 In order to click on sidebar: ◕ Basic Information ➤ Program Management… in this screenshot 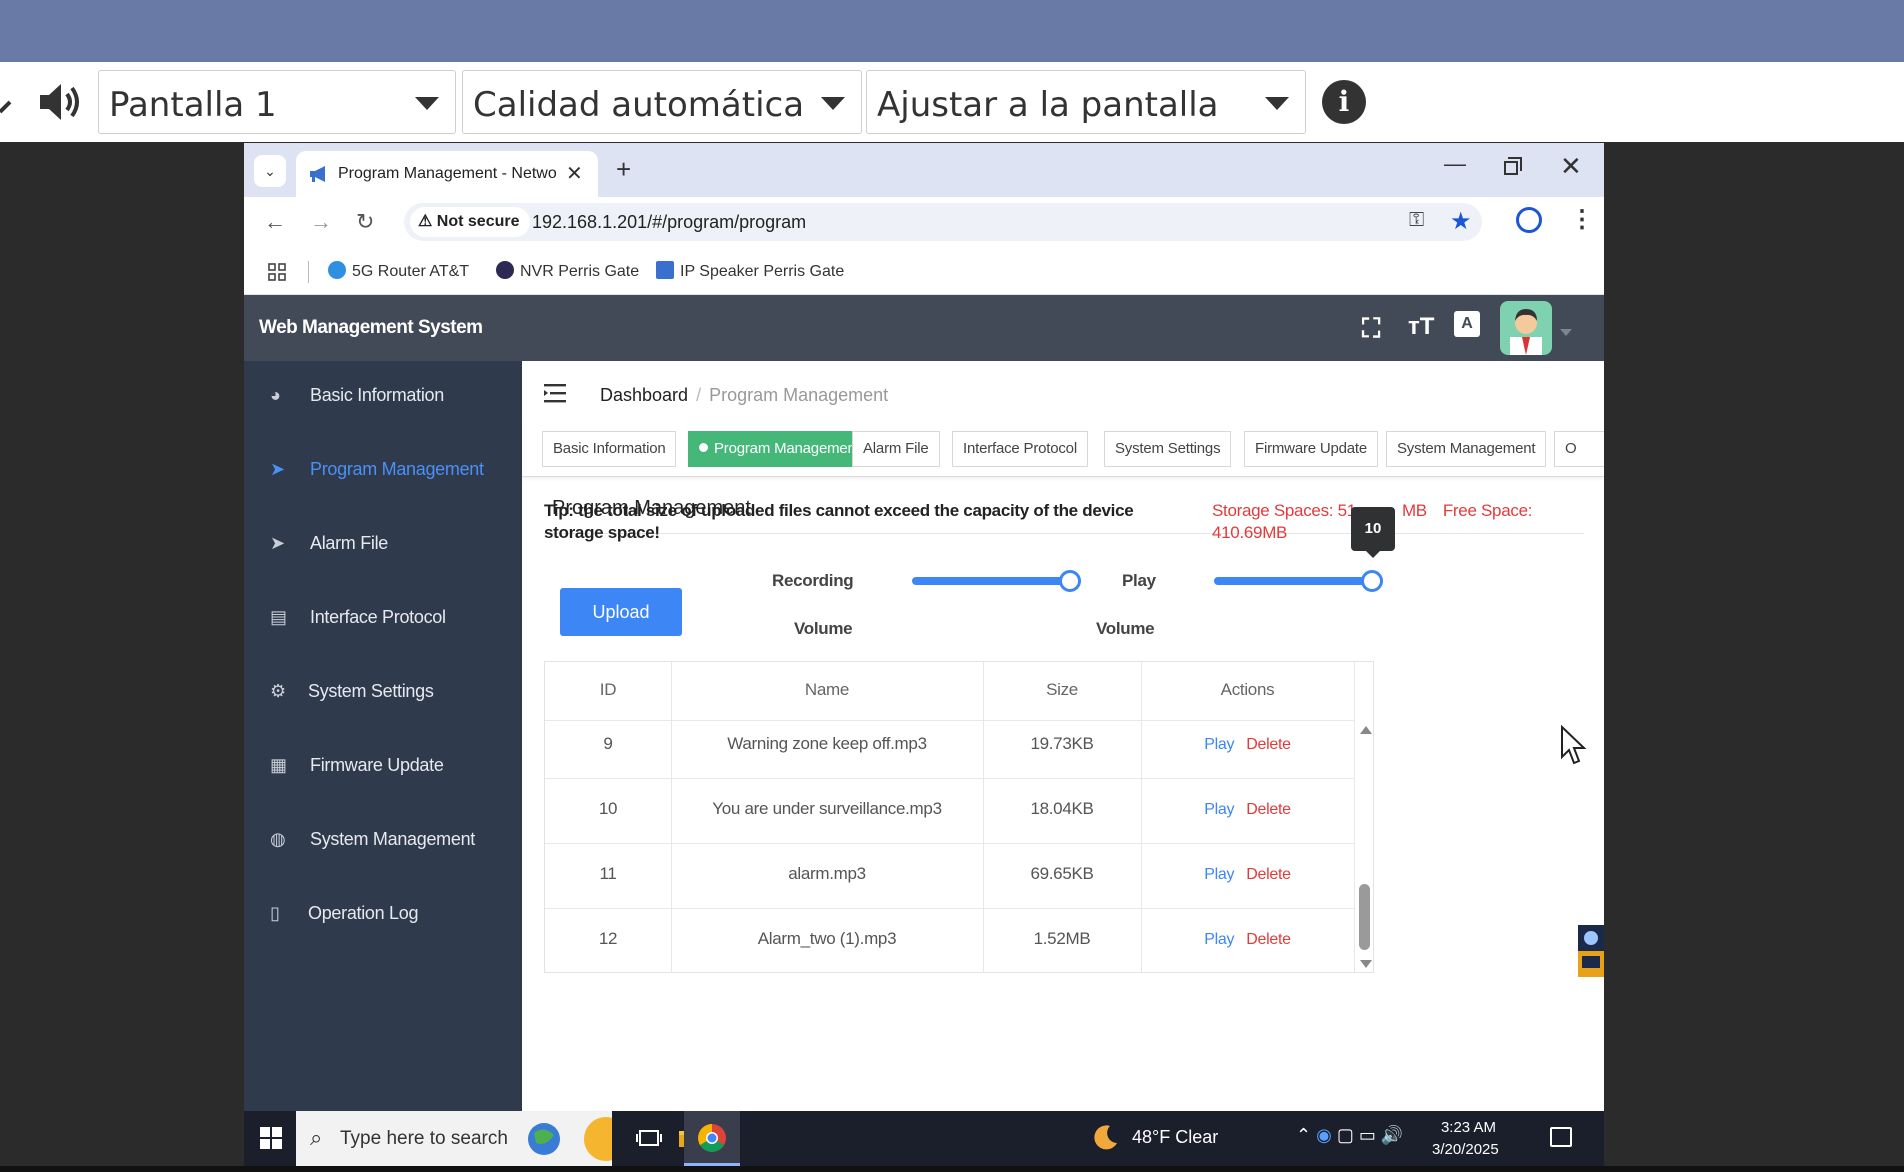, I will do `click(383, 736)`.